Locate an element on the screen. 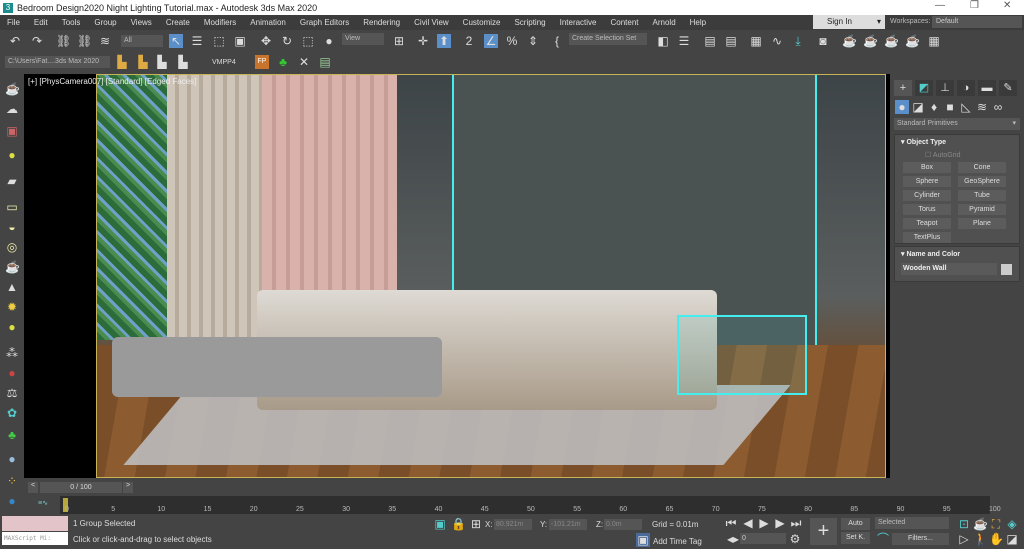  viewport-mode-label: [Edged Faces] is located at coordinates (171, 81).